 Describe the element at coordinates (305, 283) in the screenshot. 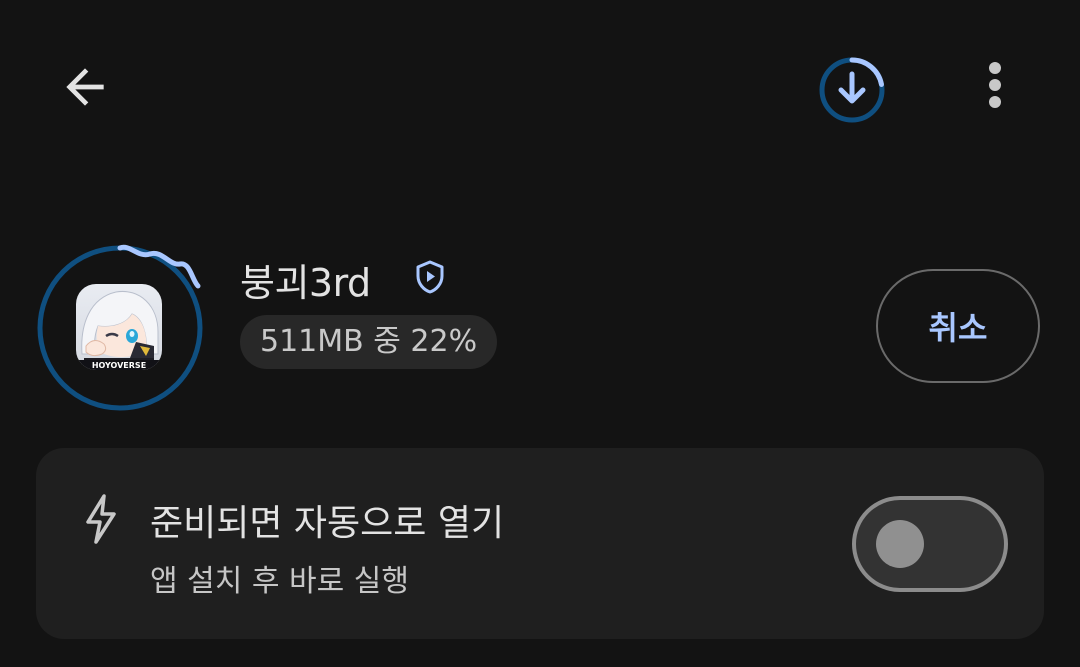

I see `app-title: 붕괴3rd` at that location.